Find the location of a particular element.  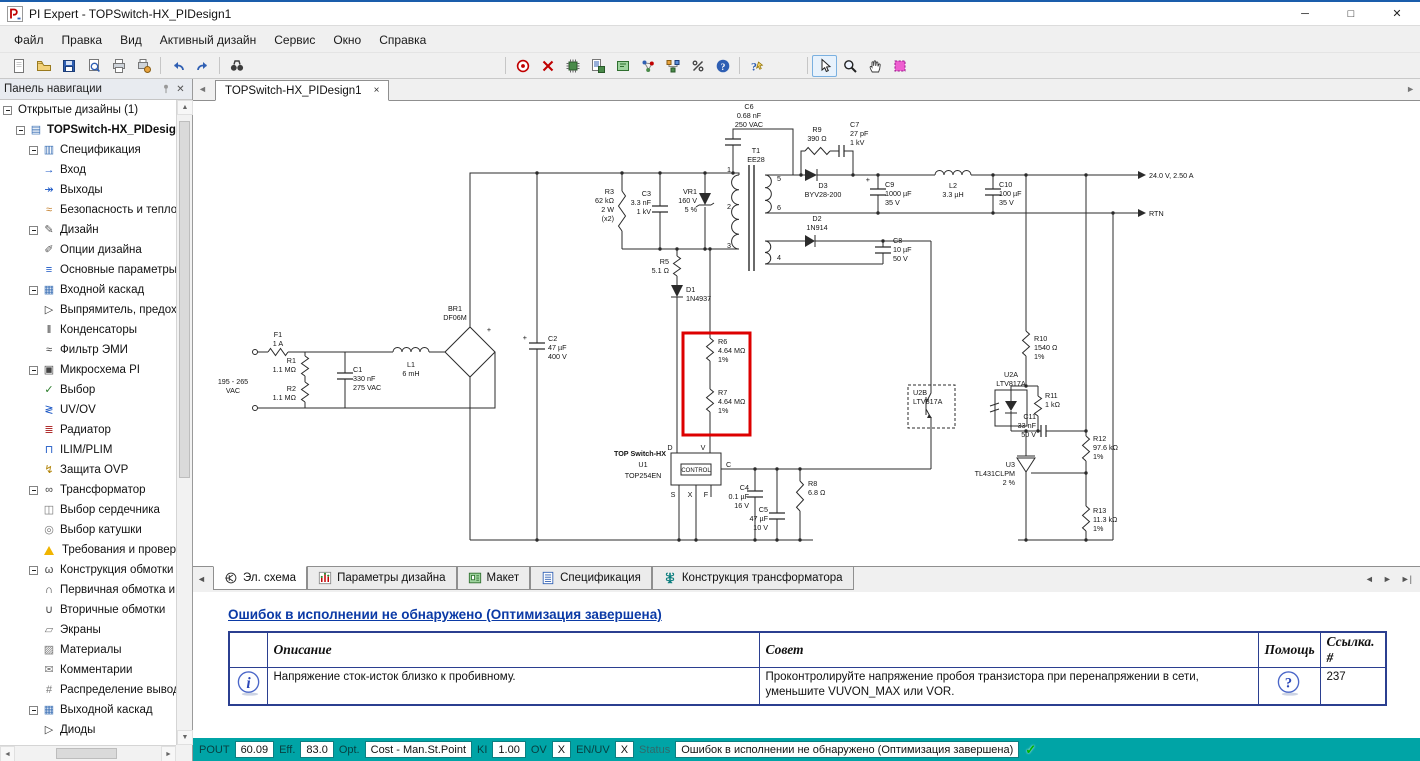

document-tab: TOPSwitch-HX_PIDesign1 × is located at coordinates (302, 90).